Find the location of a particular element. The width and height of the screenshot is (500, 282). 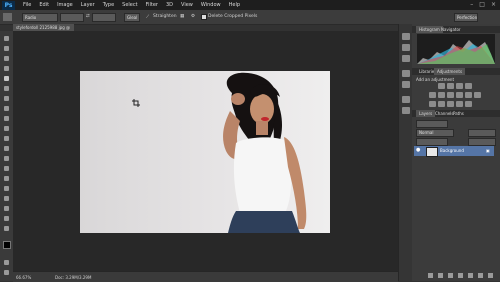

overlay-grid-icon: ▦ is located at coordinates (182, 16).